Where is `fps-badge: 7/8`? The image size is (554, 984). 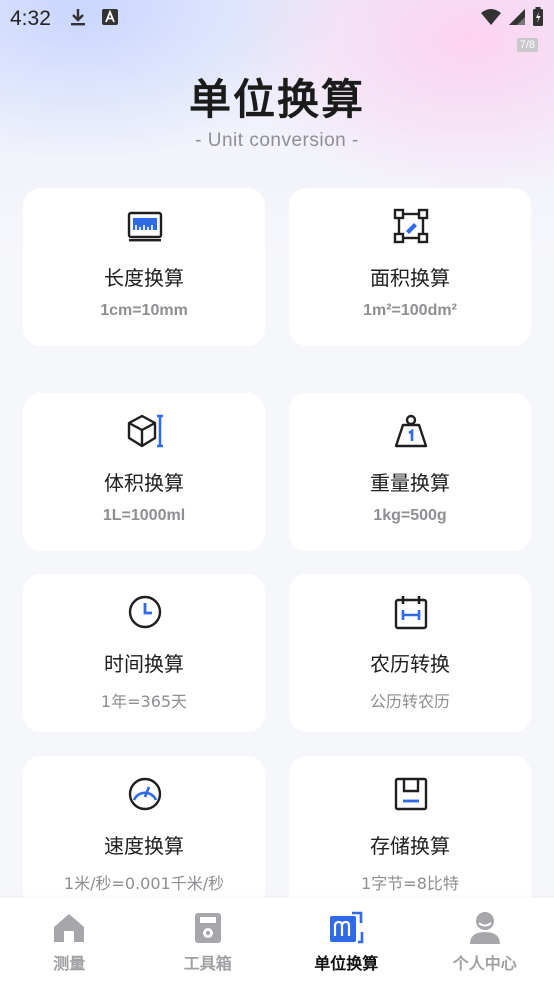 fps-badge: 7/8 is located at coordinates (527, 45).